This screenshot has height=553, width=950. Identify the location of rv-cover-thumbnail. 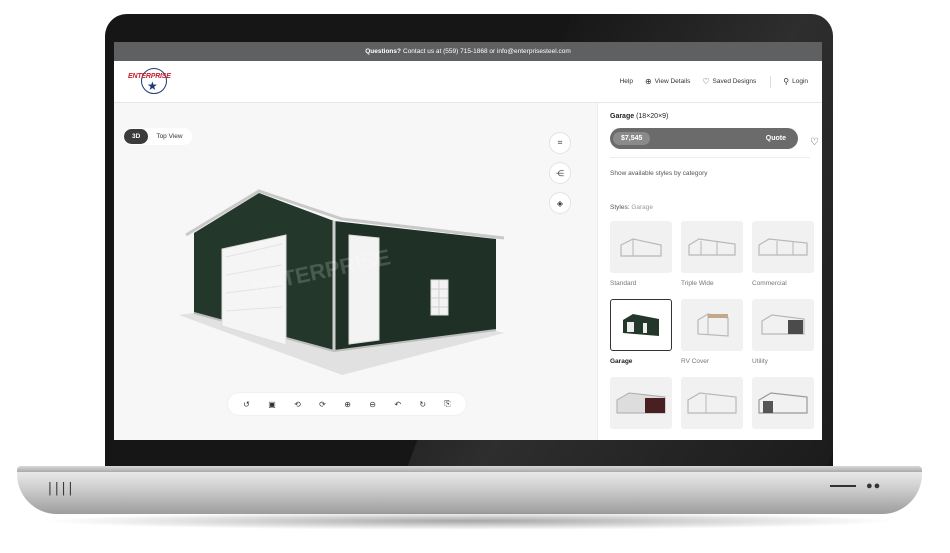
(712, 325).